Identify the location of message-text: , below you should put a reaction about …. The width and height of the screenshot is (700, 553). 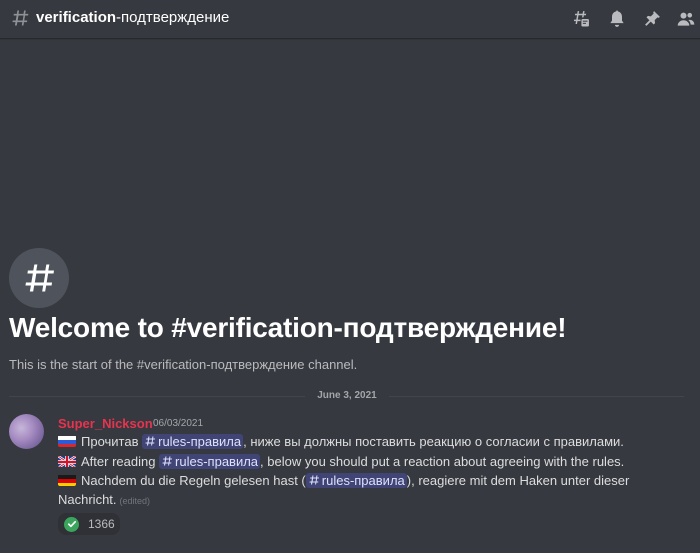
(442, 461).